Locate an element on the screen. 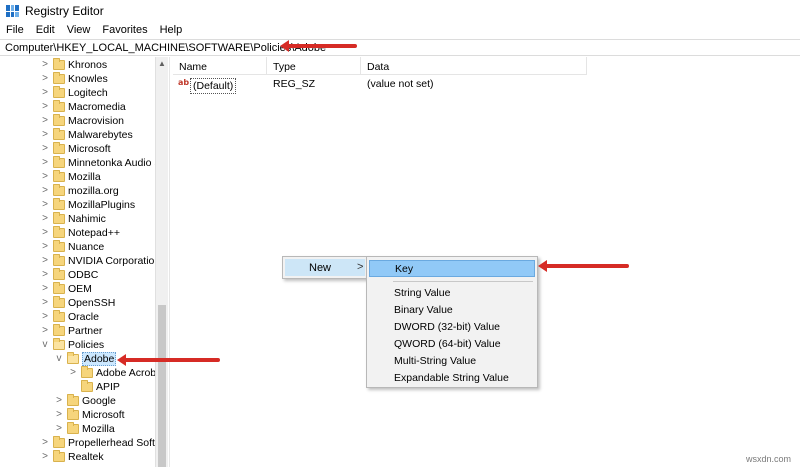 This screenshot has height=467, width=800. menu-view: View is located at coordinates (79, 31).